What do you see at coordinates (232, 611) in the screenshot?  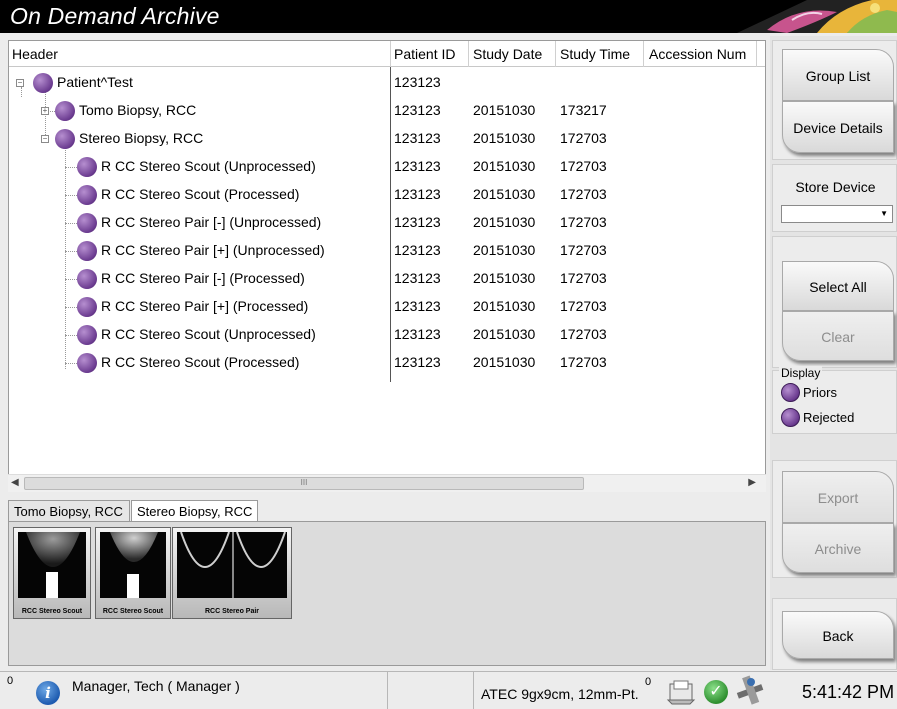 I see `thumbnail-label: RCC Stereo Pair` at bounding box center [232, 611].